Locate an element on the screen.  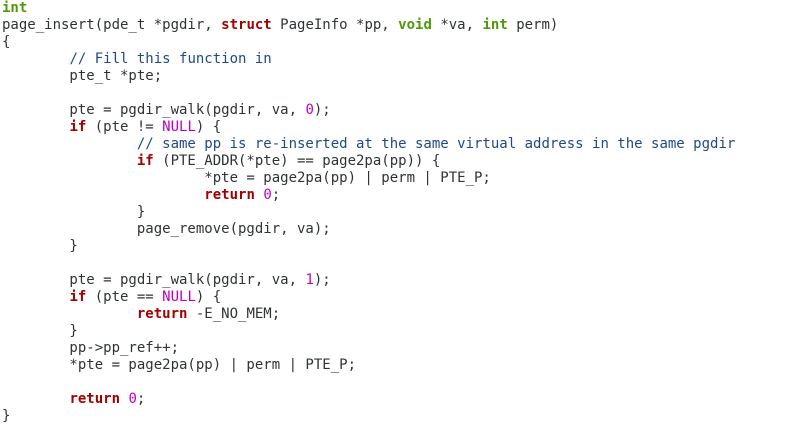
code-line: { is located at coordinates (6, 42).